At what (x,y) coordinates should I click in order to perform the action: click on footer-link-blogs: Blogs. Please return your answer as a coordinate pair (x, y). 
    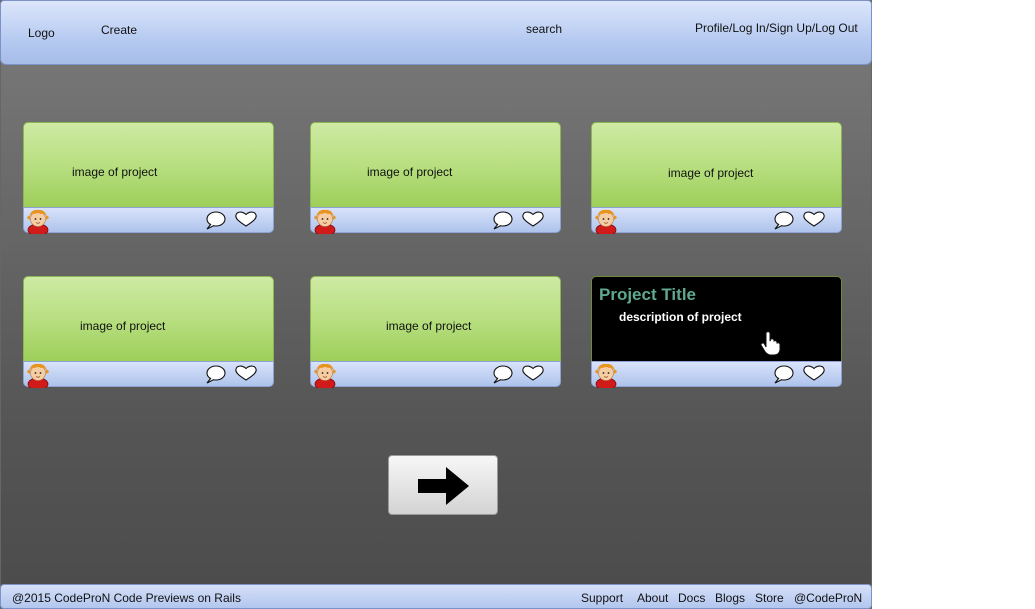
    Looking at the image, I should click on (730, 598).